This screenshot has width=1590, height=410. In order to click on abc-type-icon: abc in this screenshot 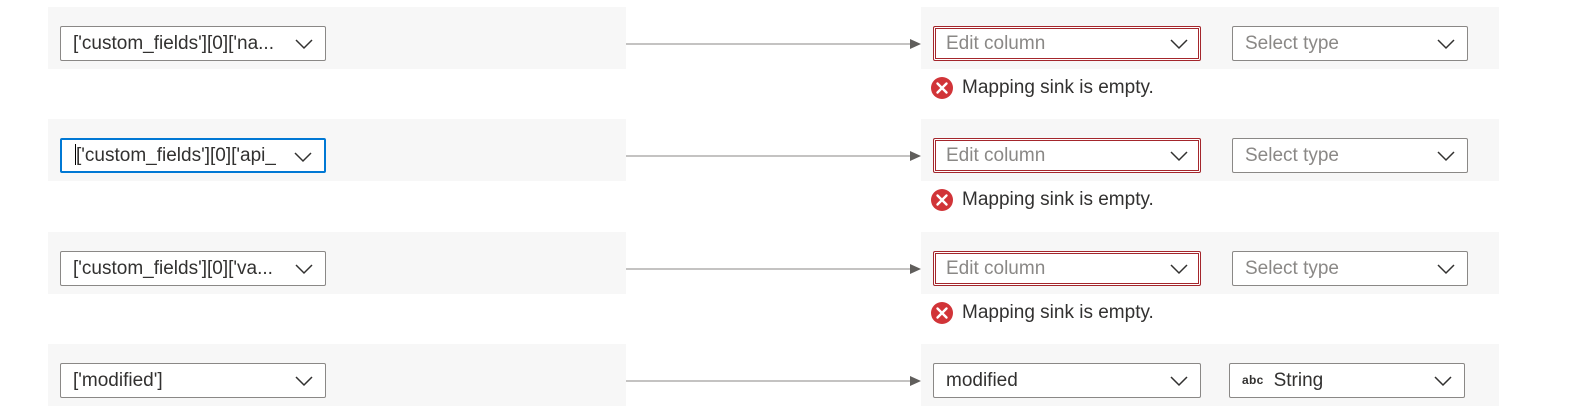, I will do `click(1253, 380)`.